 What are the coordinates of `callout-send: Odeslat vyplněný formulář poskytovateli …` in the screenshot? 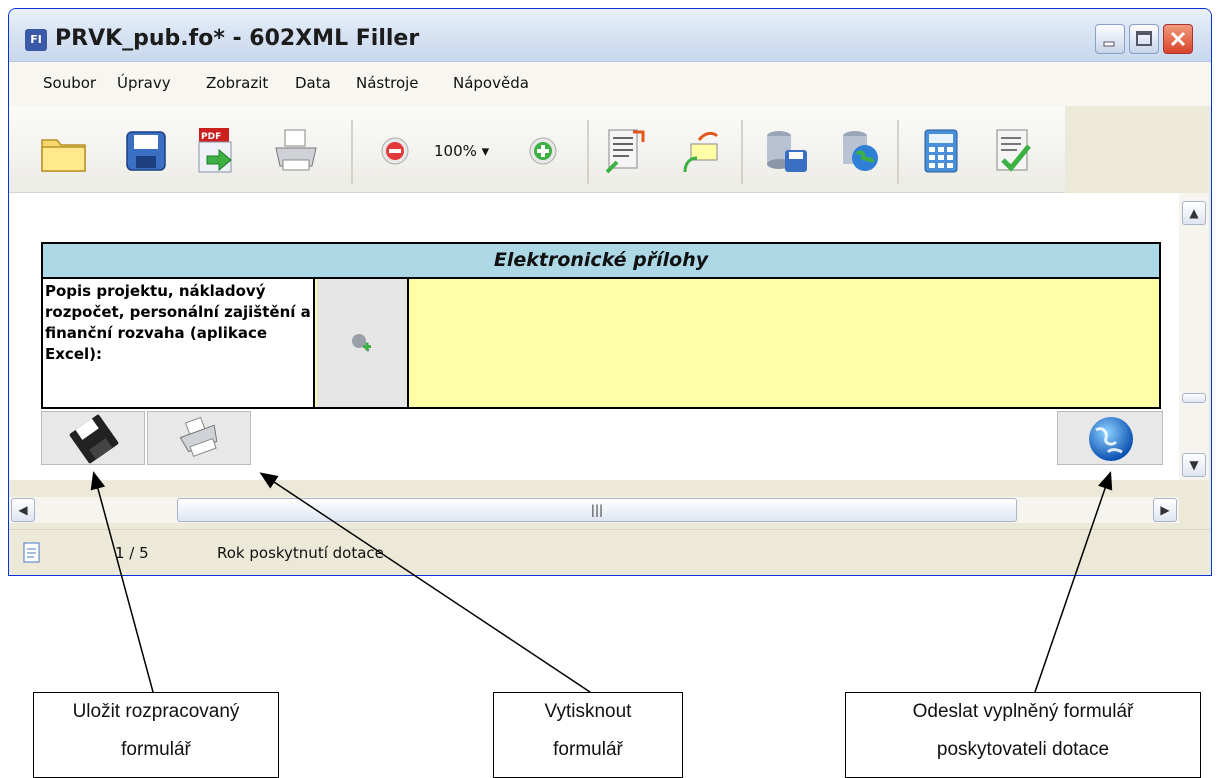 It's located at (1023, 735).